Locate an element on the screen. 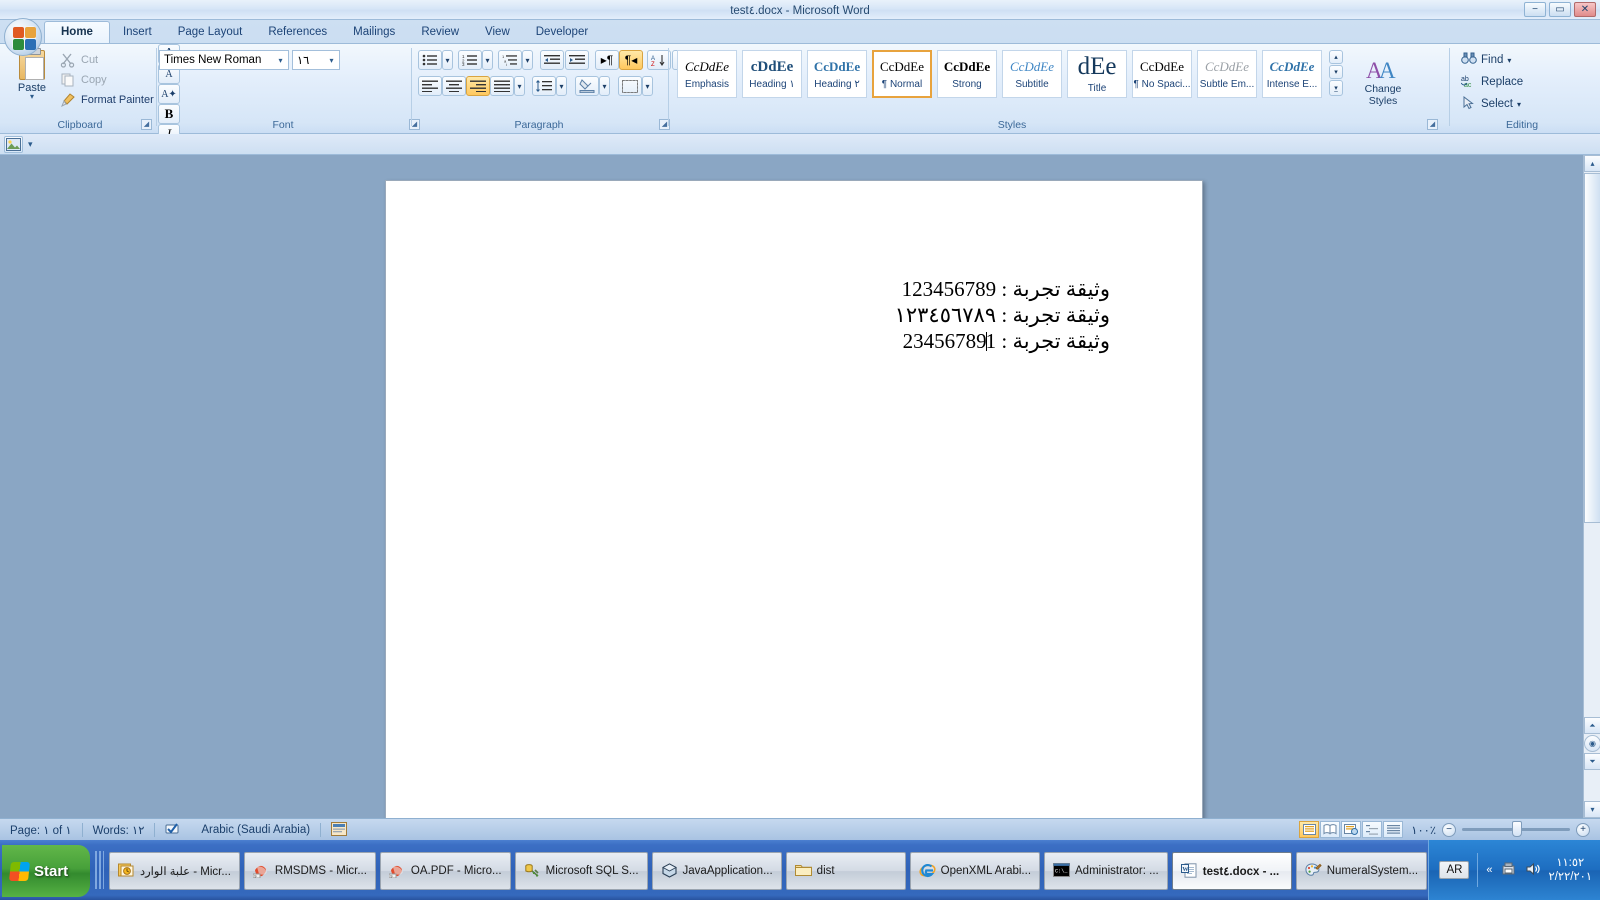 This screenshot has height=900, width=1600. shading-button is located at coordinates (587, 86).